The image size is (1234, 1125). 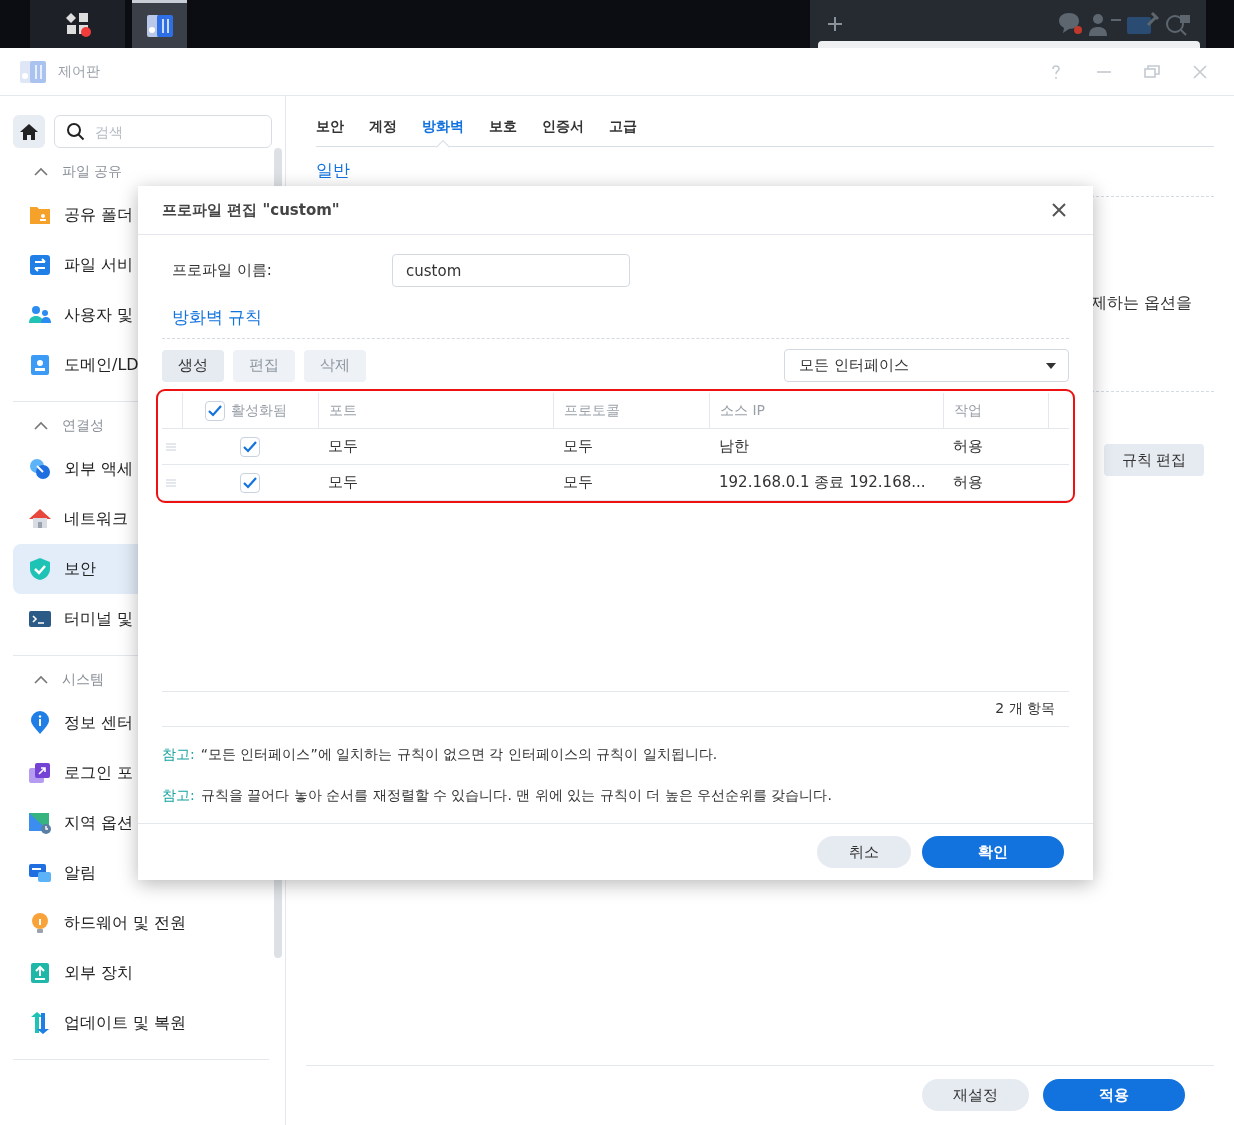 What do you see at coordinates (83, 680) in the screenshot?
I see `group-label: 시스템` at bounding box center [83, 680].